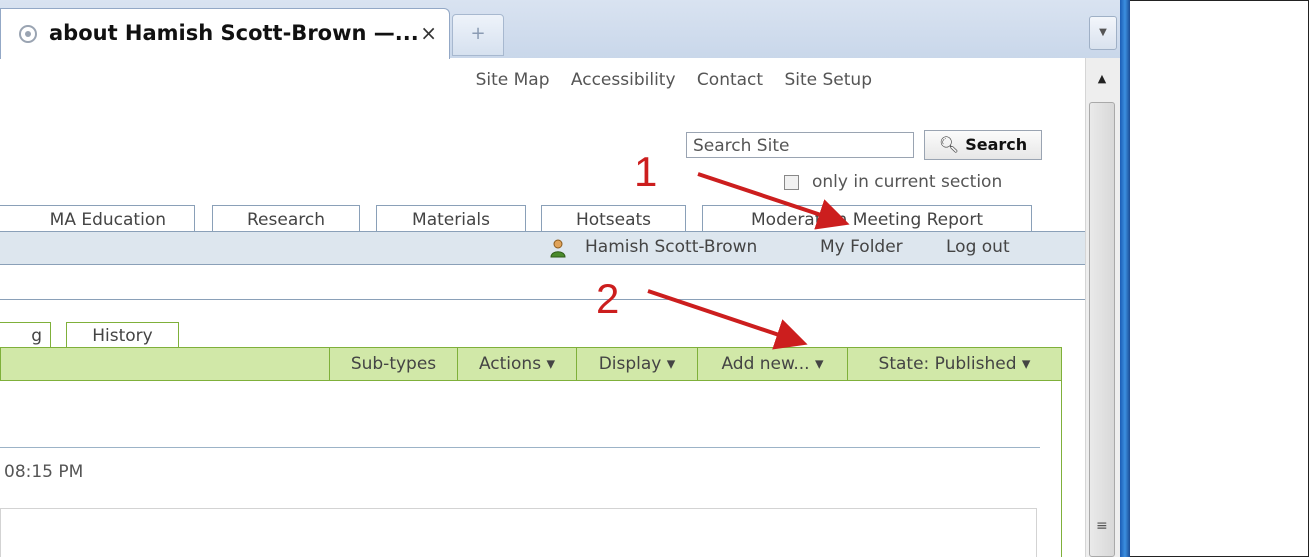 The image size is (1309, 557). Describe the element at coordinates (791, 182) in the screenshot. I see `current-section-checkbox` at that location.